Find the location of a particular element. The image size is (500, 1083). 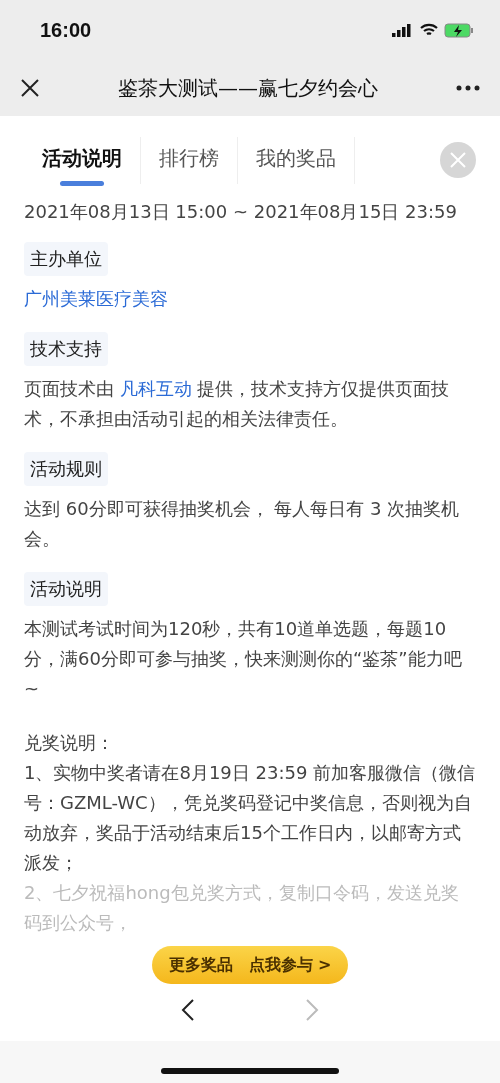

tab: 排行榜 is located at coordinates (189, 160).